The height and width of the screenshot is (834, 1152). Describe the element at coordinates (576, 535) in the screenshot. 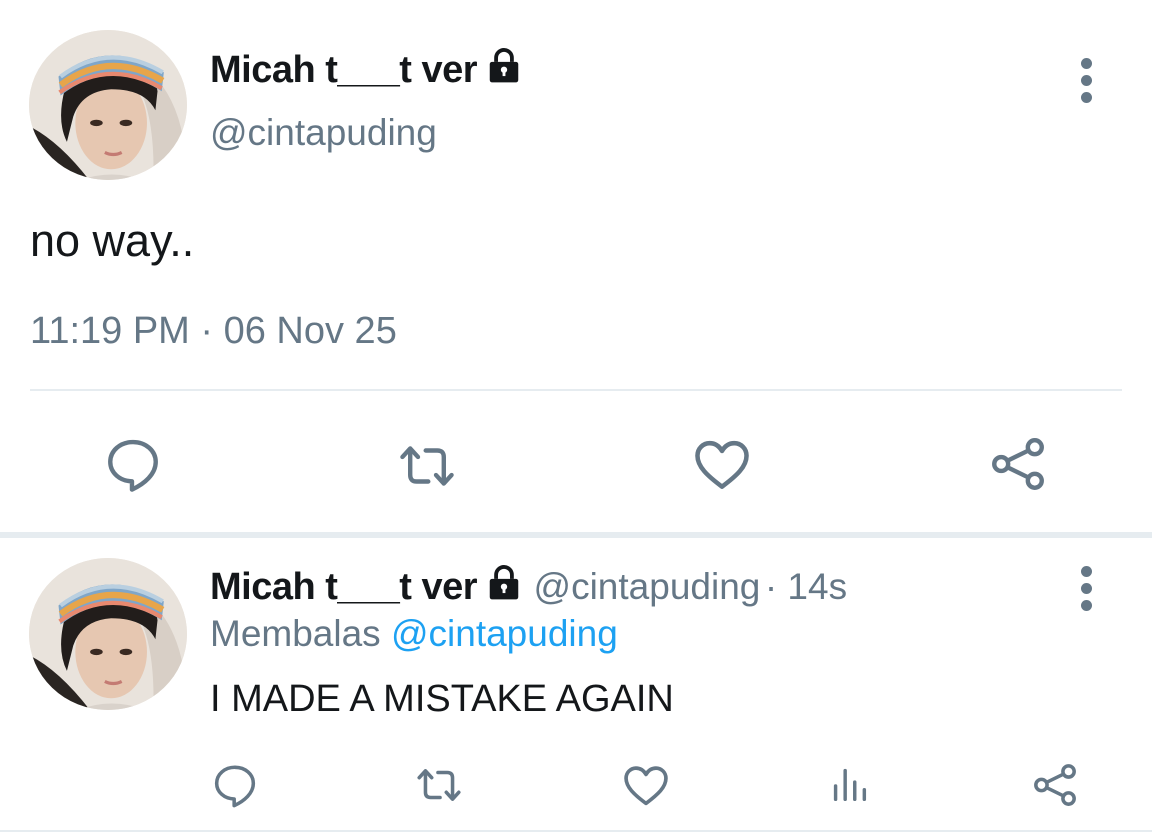

I see `section-divider` at that location.